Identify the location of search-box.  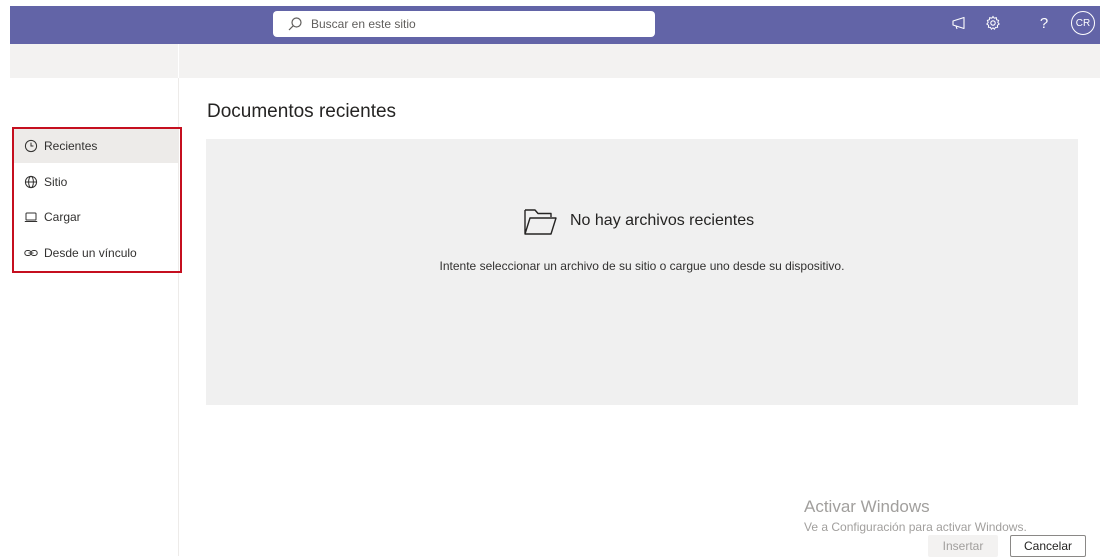
(464, 24).